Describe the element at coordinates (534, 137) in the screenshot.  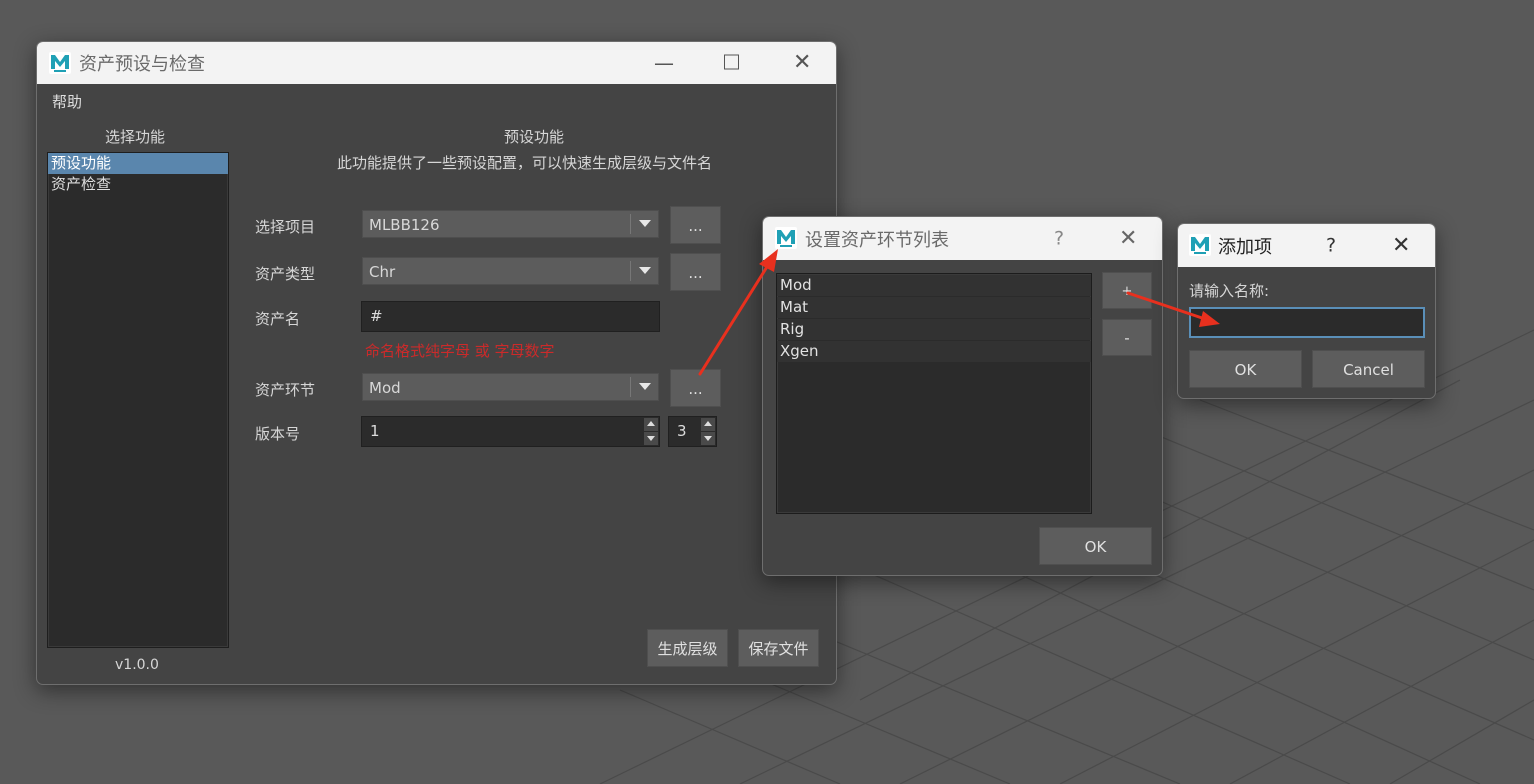
I see `panel-title: 预设功能` at that location.